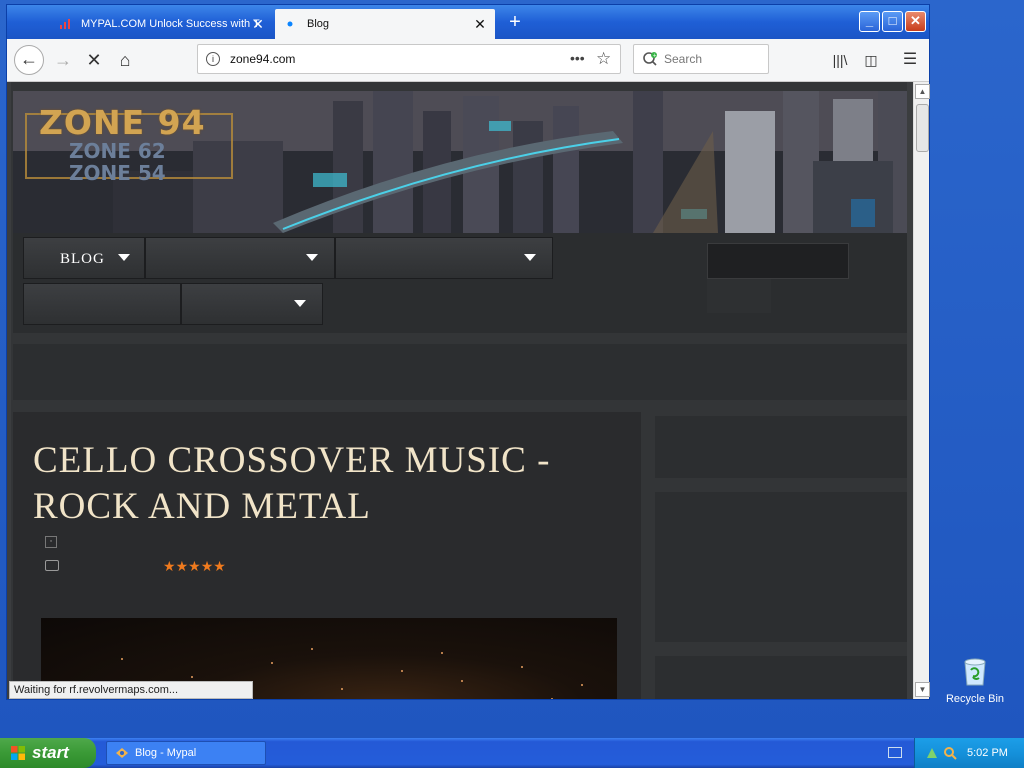 This screenshot has width=1024, height=768. I want to click on maximize-button: □, so click(892, 21).